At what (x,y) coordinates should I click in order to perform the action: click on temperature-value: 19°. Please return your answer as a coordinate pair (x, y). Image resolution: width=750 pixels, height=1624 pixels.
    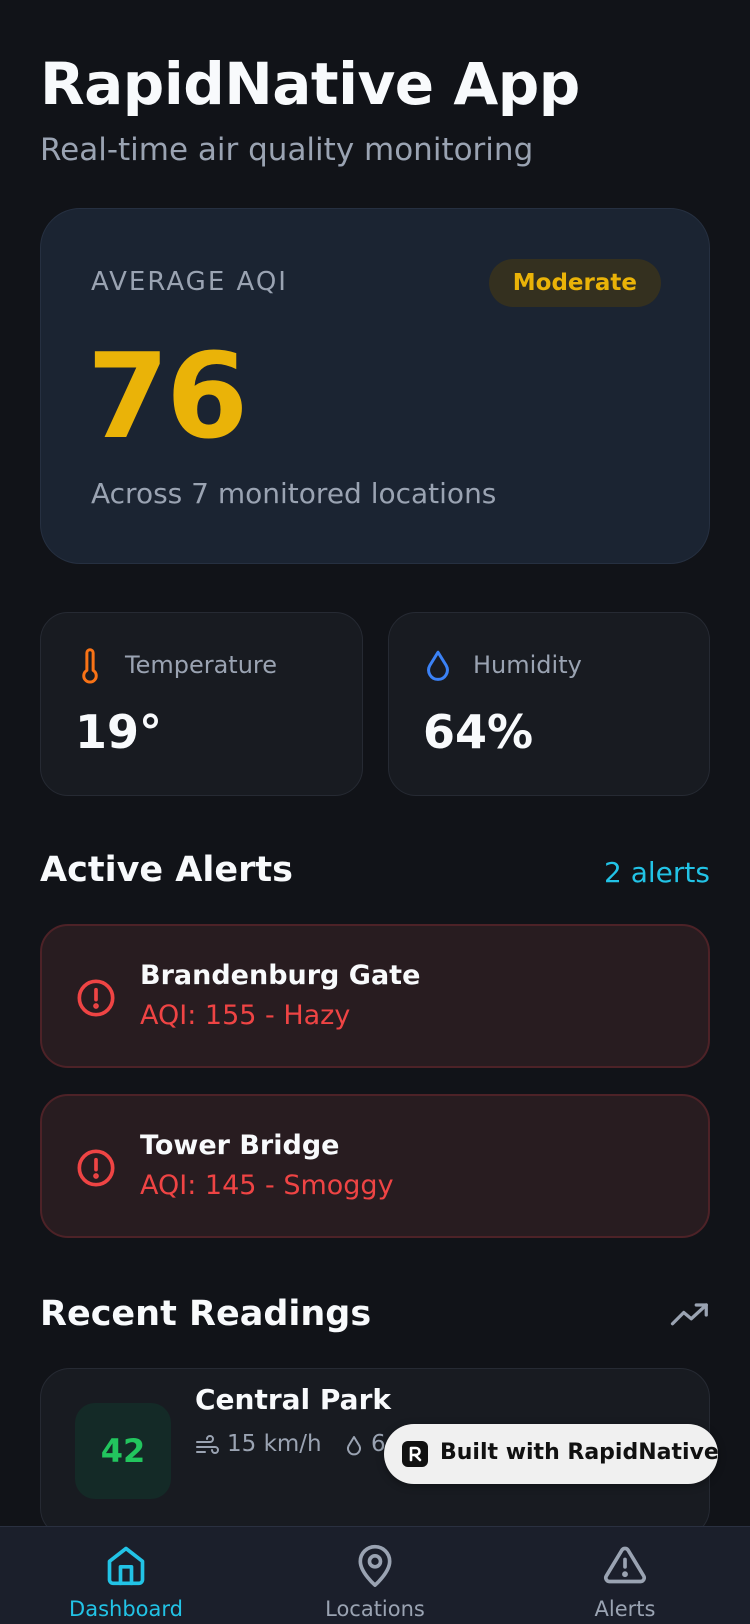
    Looking at the image, I should click on (119, 732).